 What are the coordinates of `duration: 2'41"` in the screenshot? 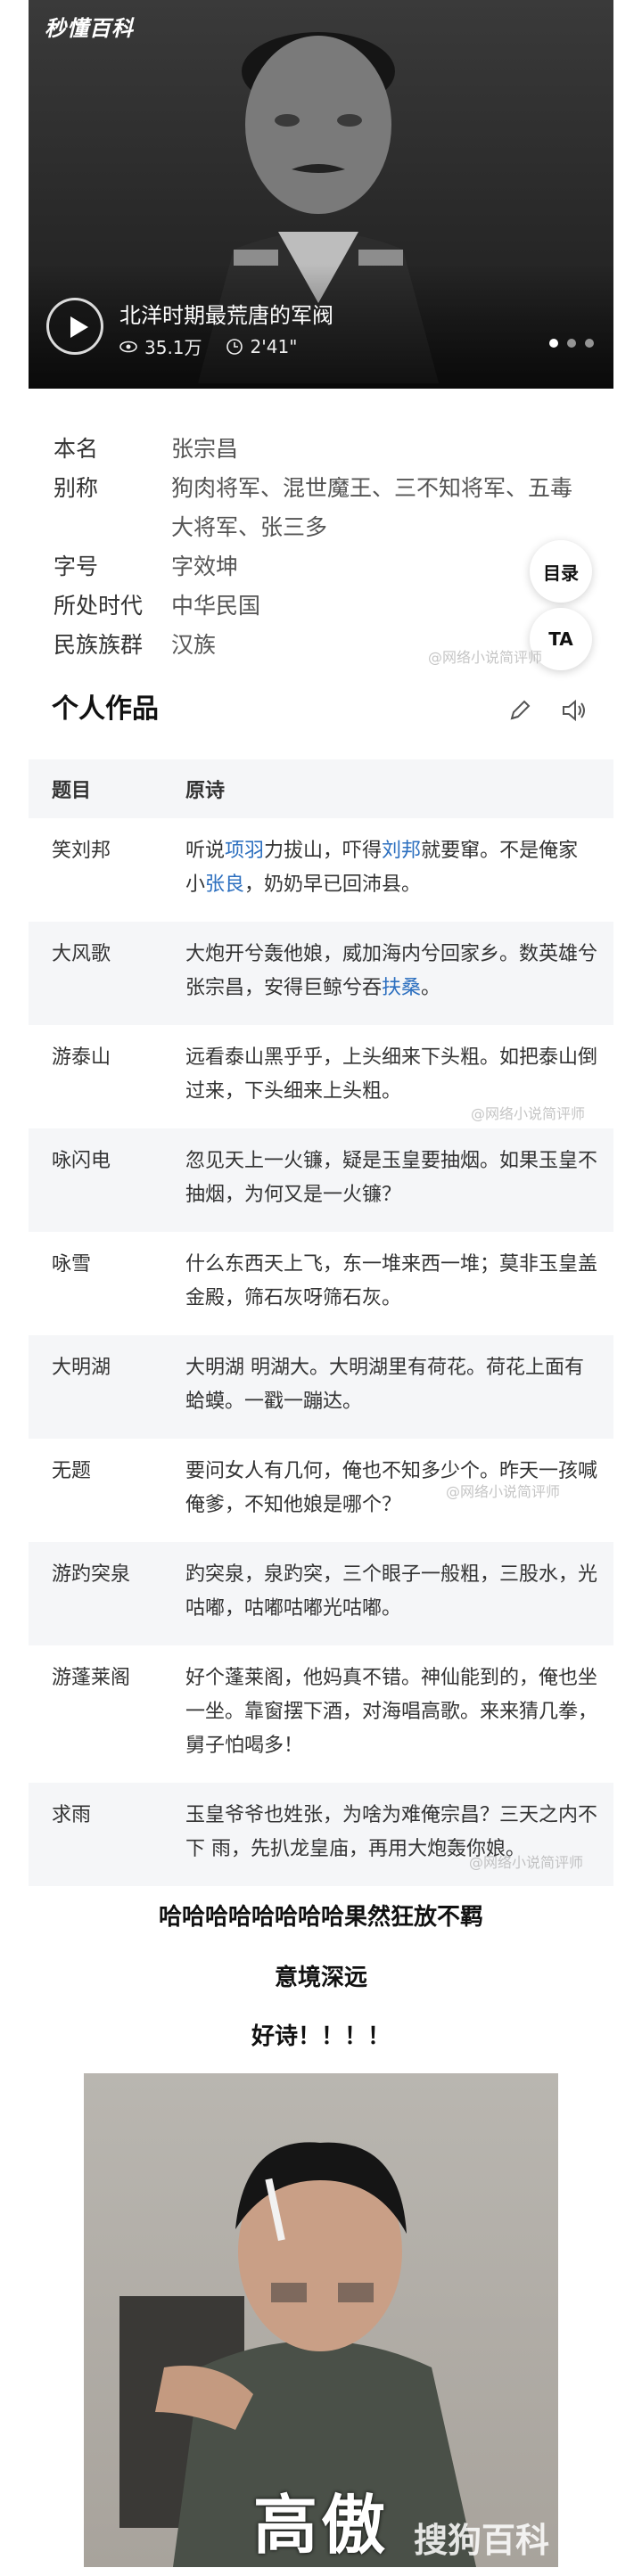 It's located at (274, 346).